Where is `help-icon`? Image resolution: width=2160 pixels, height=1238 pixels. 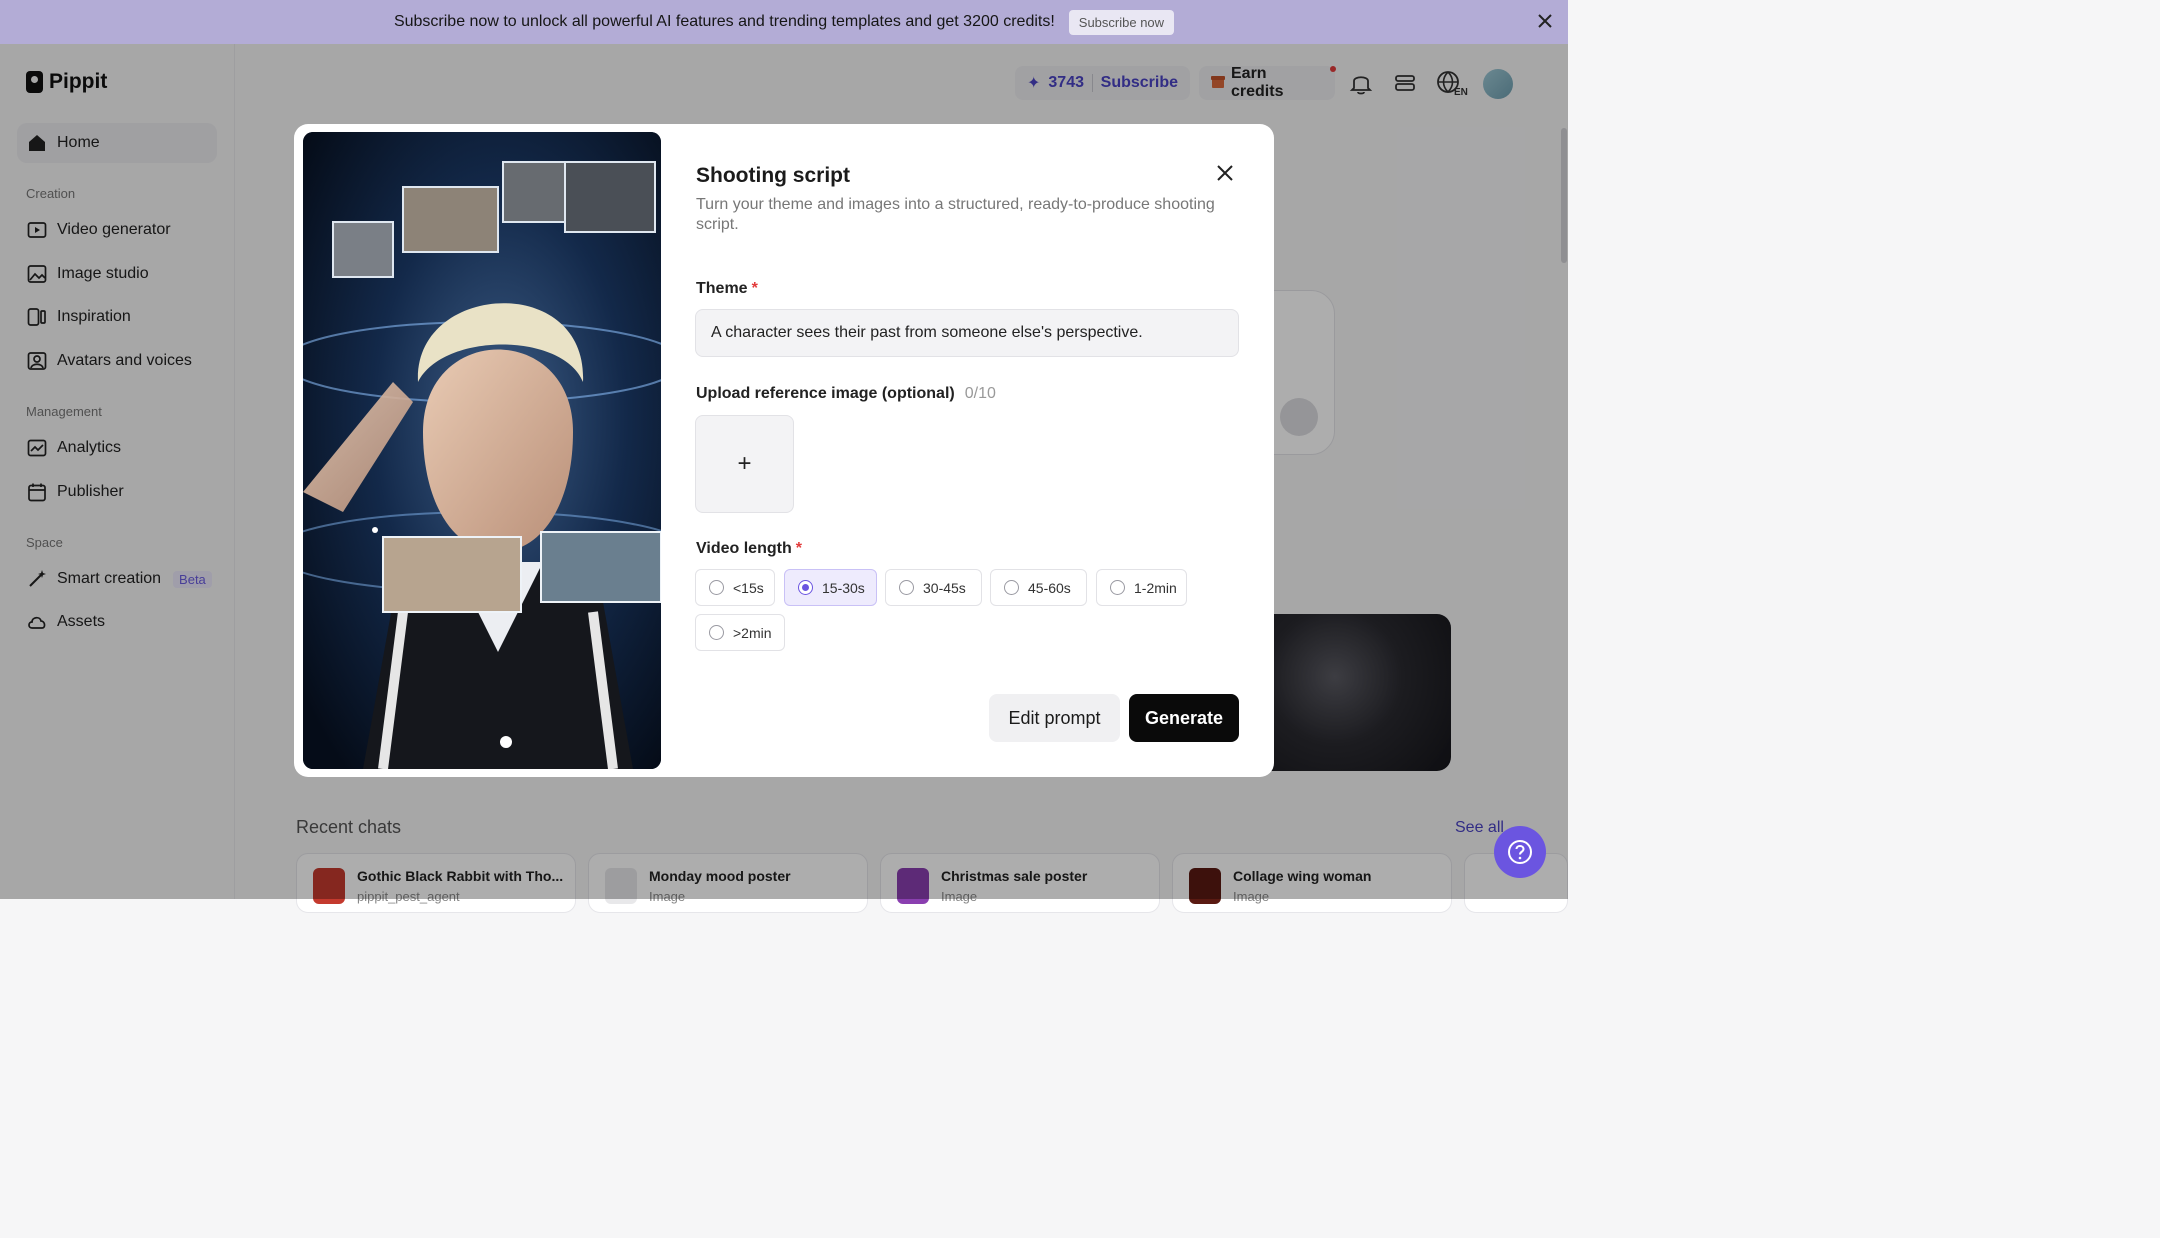 help-icon is located at coordinates (1520, 852).